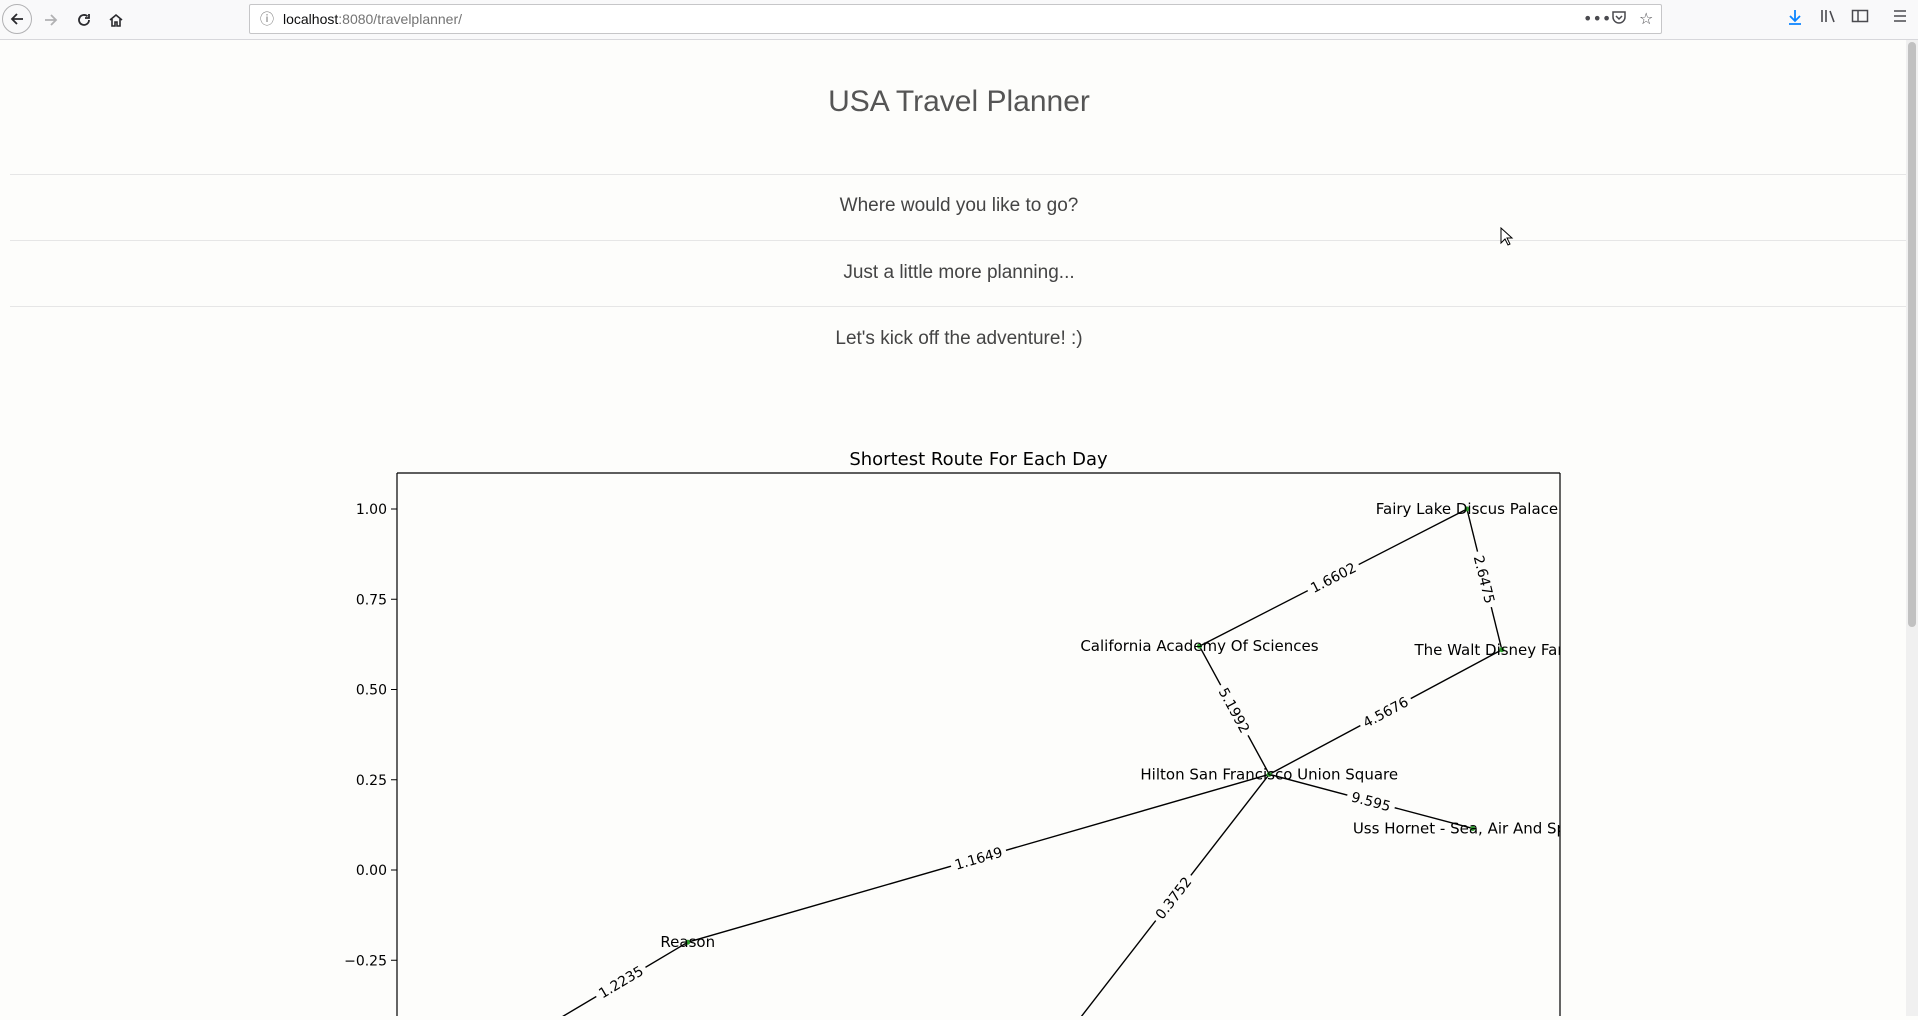 The width and height of the screenshot is (1918, 1020). What do you see at coordinates (1234, 710) in the screenshot?
I see `edge-label-group: 5.1992` at bounding box center [1234, 710].